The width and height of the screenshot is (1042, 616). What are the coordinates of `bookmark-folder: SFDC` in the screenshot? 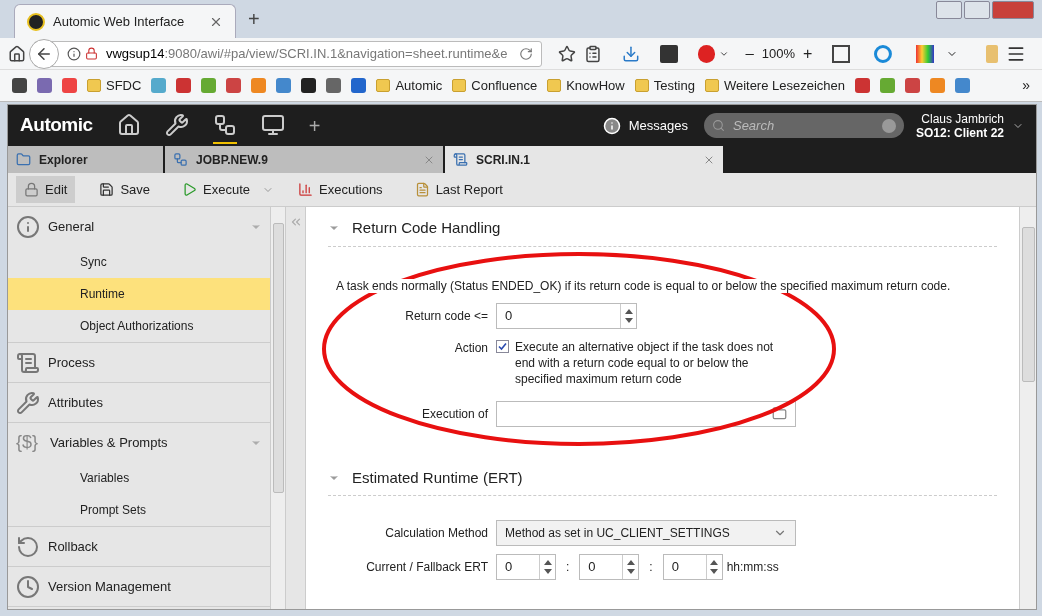 It's located at (114, 85).